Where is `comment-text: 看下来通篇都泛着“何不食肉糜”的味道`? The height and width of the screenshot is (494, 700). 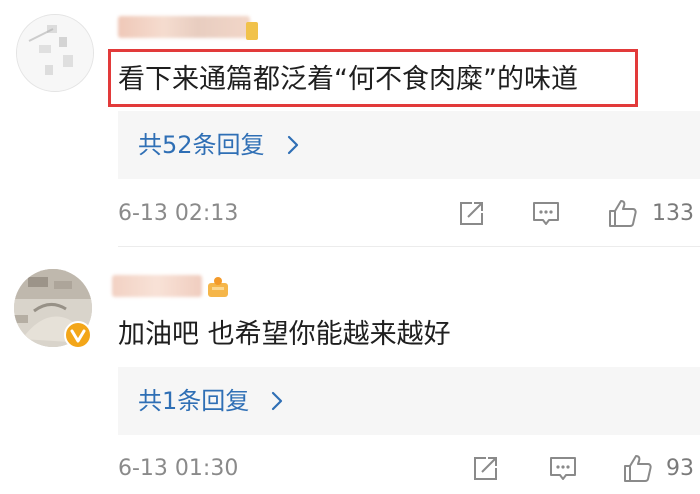
comment-text: 看下来通篇都泛着“何不食肉糜”的味道 is located at coordinates (348, 79).